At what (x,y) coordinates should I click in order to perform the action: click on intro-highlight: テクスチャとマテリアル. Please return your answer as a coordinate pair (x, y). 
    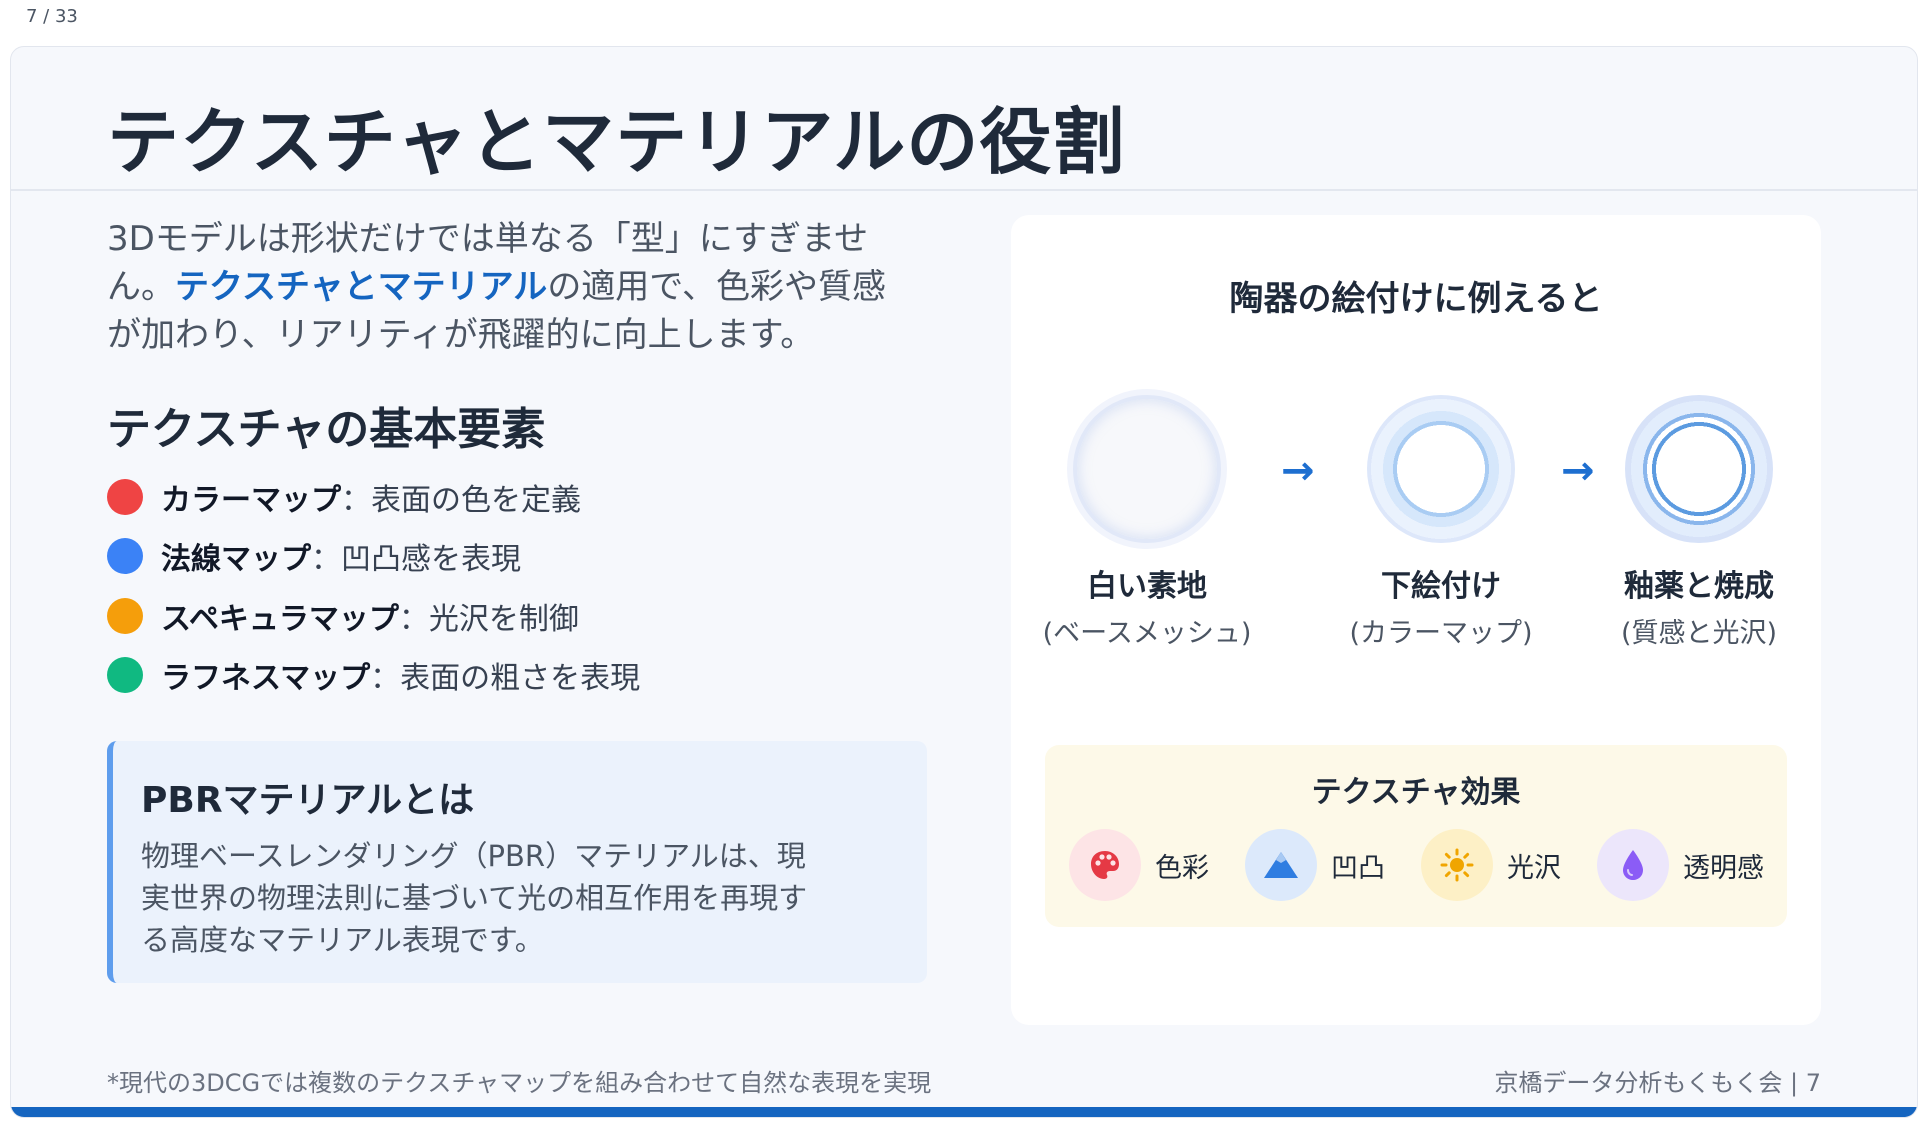
    Looking at the image, I should click on (361, 287).